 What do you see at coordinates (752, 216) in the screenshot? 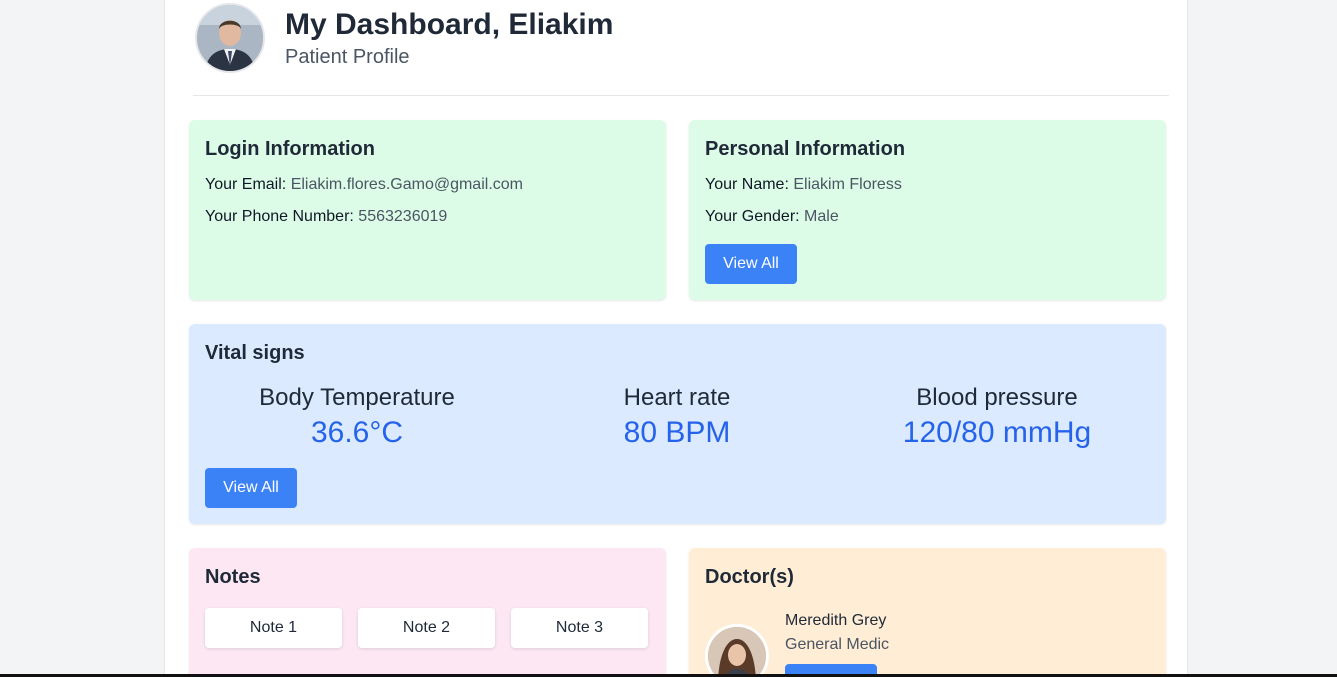
I see `gender-label: Your Gender:` at bounding box center [752, 216].